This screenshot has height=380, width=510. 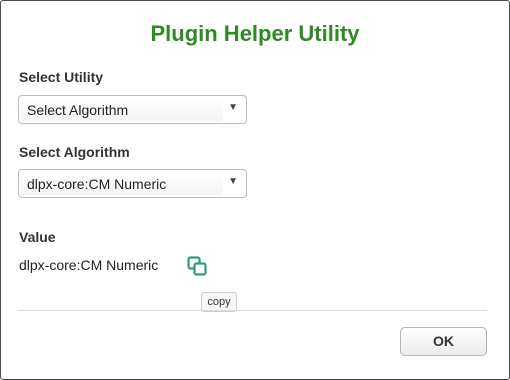 What do you see at coordinates (89, 265) in the screenshot?
I see `value-text: dlpx-core:CM Numeric` at bounding box center [89, 265].